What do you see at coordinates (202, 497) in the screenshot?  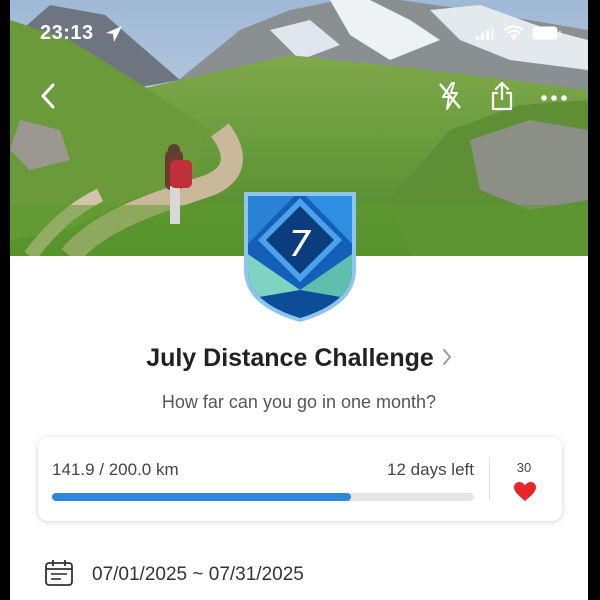 I see `progress-bar-fill` at bounding box center [202, 497].